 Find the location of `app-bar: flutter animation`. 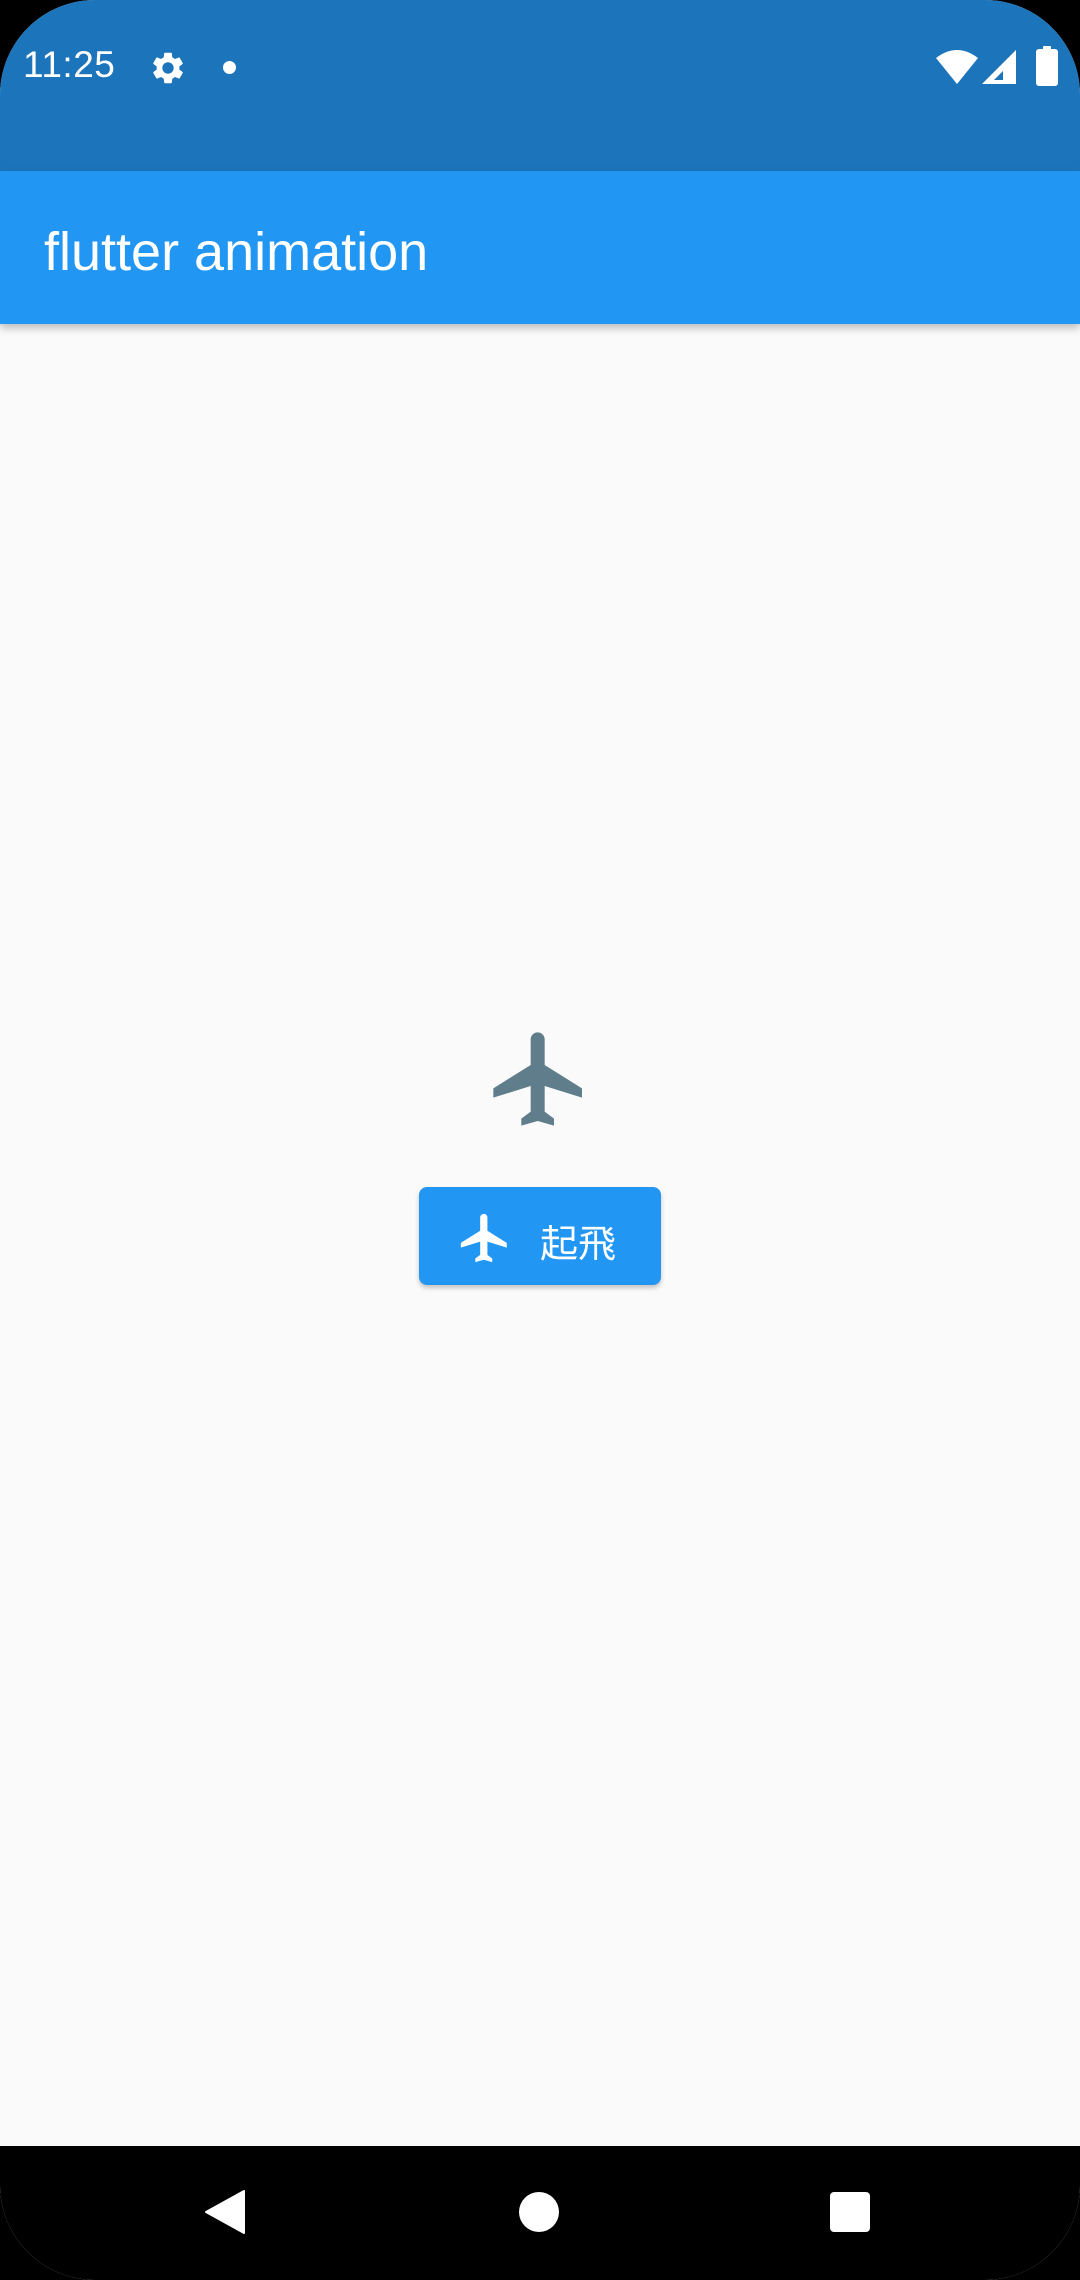

app-bar: flutter animation is located at coordinates (540, 247).